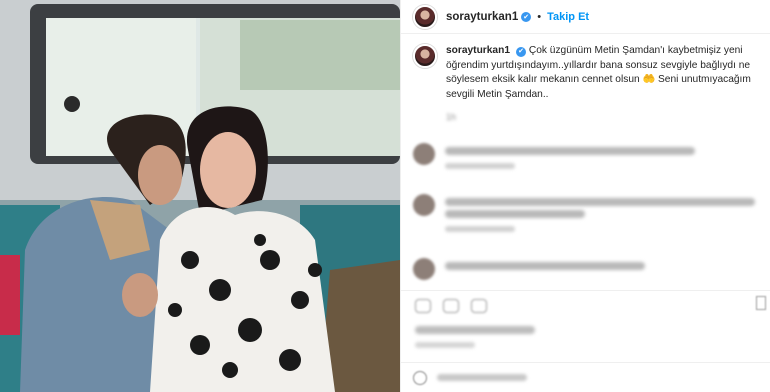 Image resolution: width=770 pixels, height=392 pixels. I want to click on post-date-blurred, so click(445, 345).